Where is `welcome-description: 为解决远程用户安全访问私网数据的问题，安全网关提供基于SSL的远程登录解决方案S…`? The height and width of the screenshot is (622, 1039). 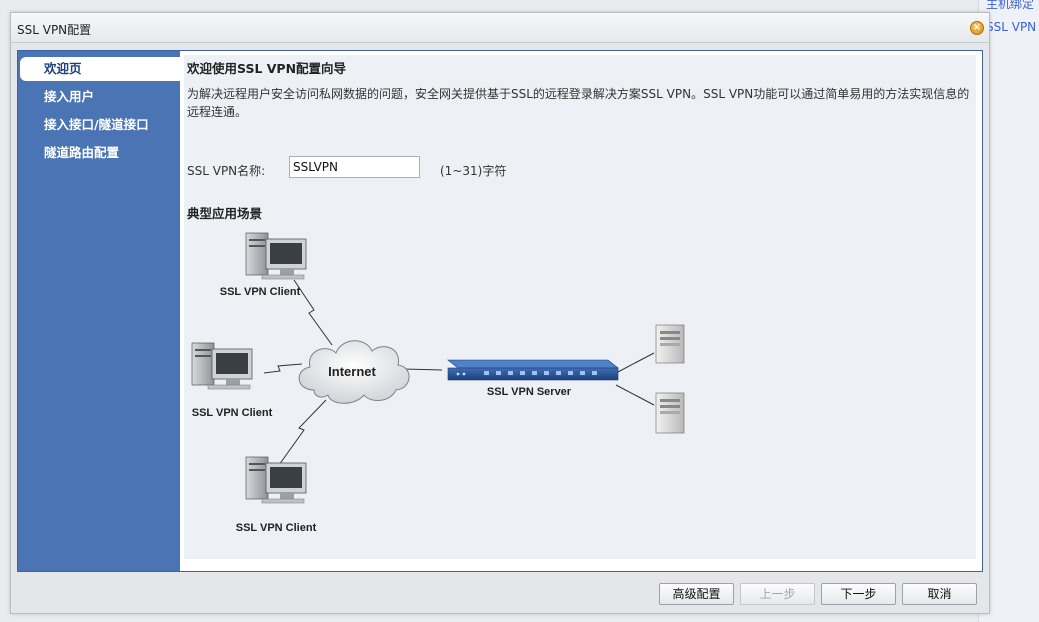 welcome-description: 为解决远程用户安全访问私网数据的问题，安全网关提供基于SSL的远程登录解决方案S… is located at coordinates (578, 103).